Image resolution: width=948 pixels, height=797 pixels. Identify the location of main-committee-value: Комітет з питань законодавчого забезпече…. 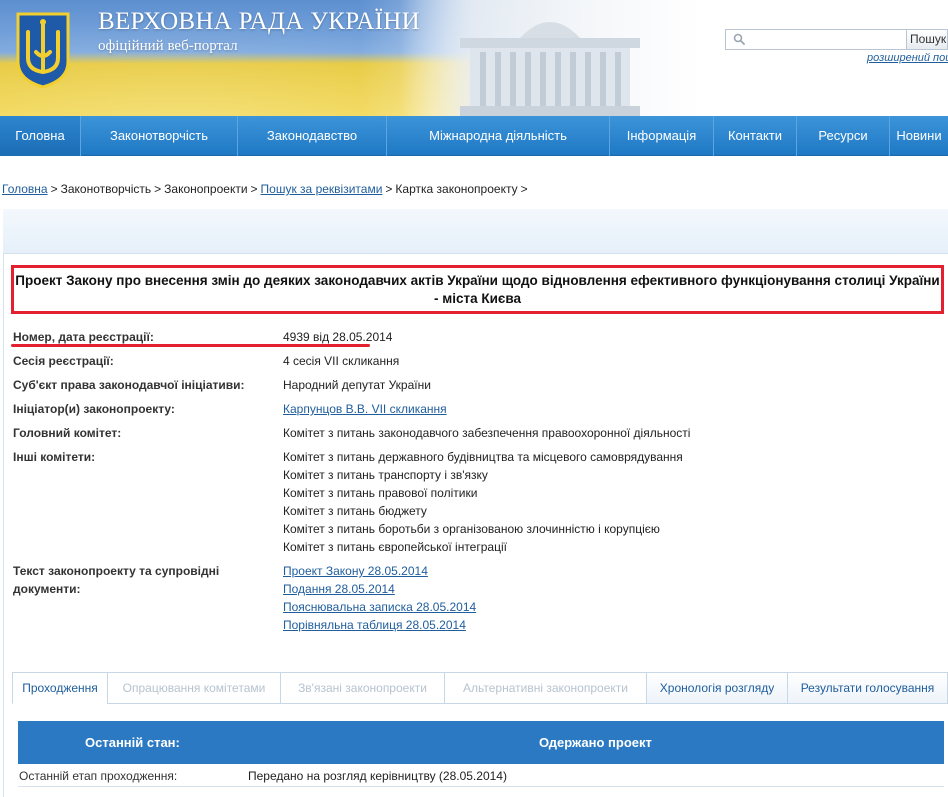
(487, 433).